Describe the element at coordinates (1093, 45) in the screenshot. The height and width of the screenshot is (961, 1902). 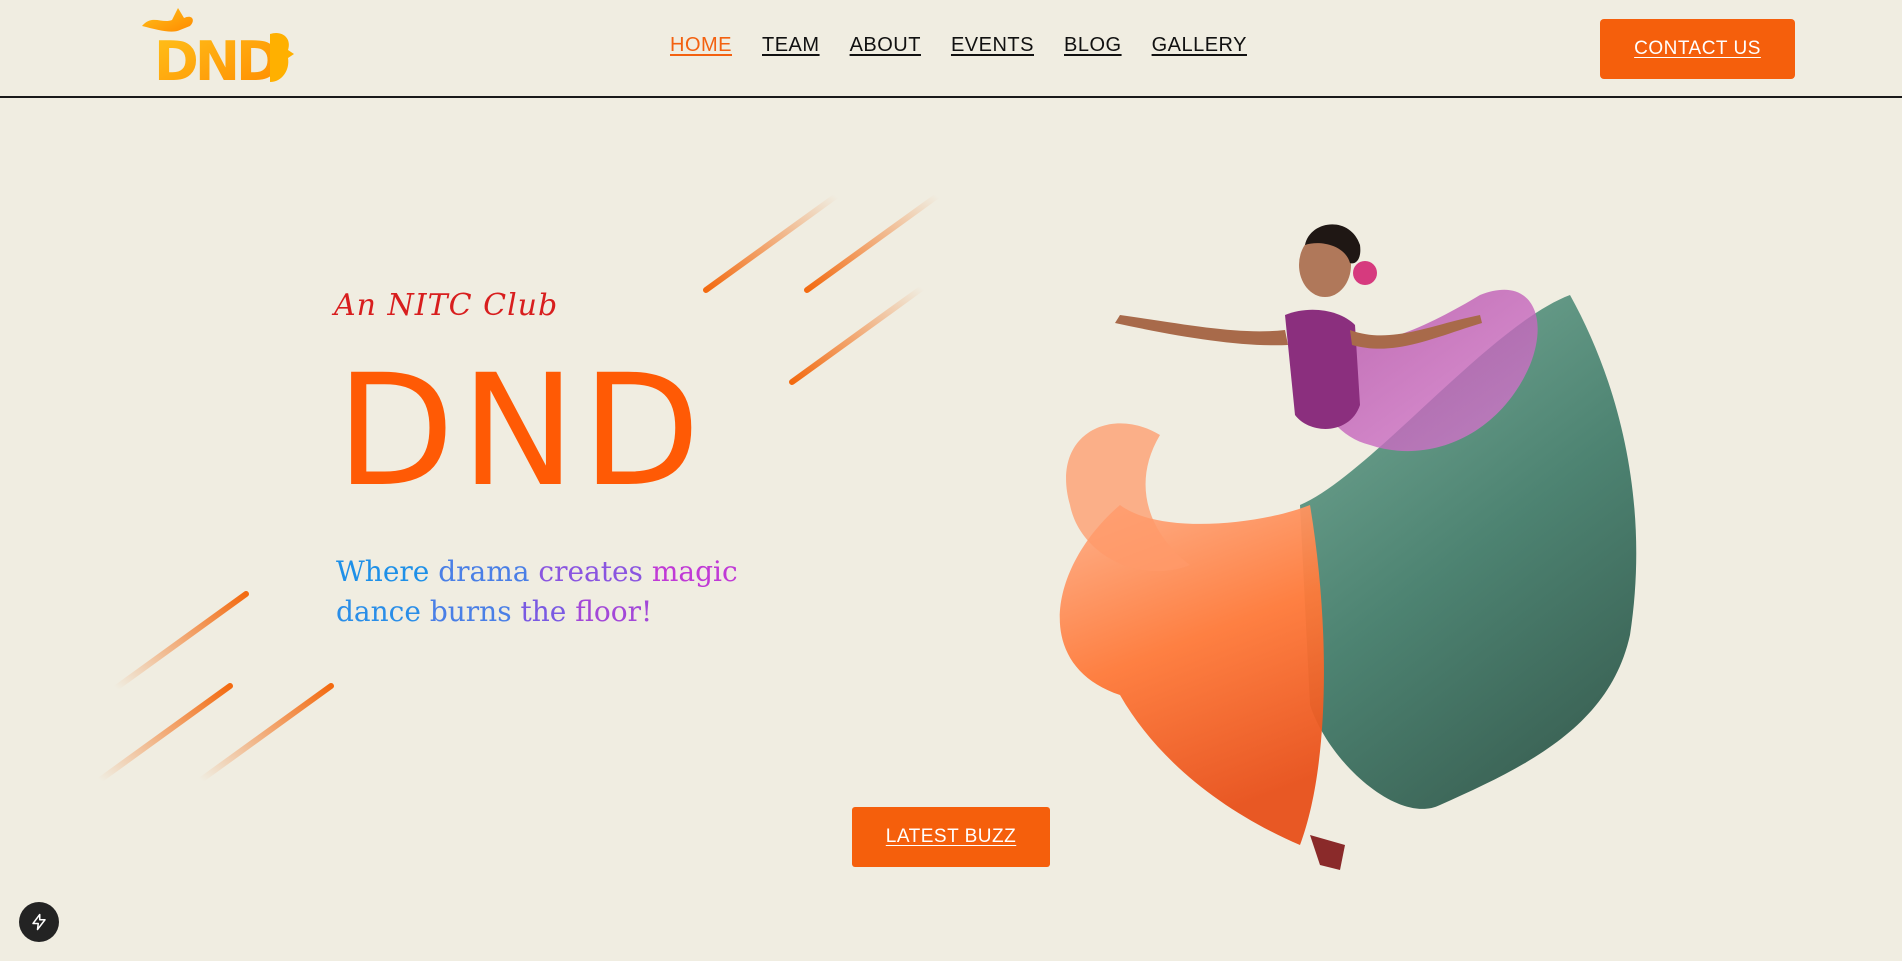
I see `nav-blog: BLOG` at that location.